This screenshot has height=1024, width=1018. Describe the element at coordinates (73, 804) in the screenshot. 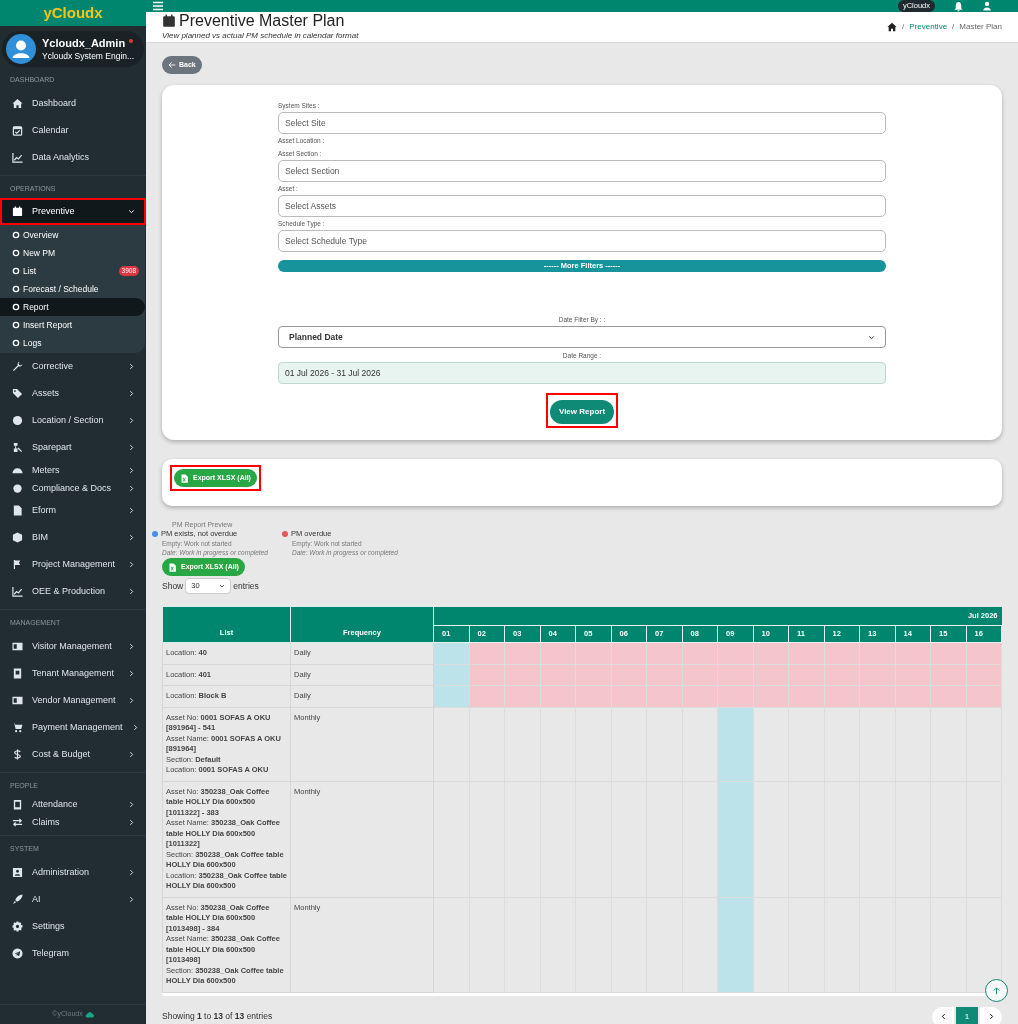

I see `nav-item: Attendance` at that location.